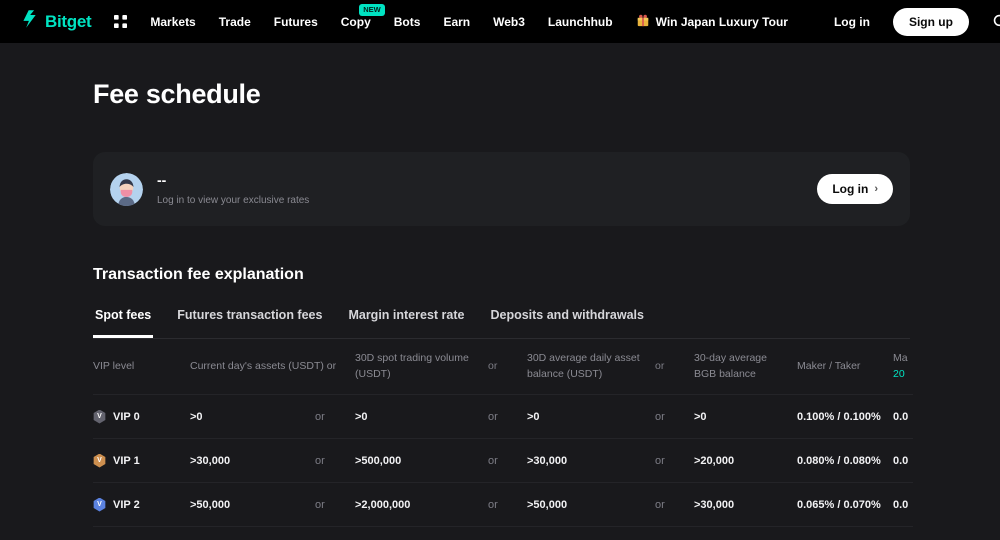 The image size is (1000, 540). Describe the element at coordinates (721, 21) in the screenshot. I see `nav-promo-label: Win Japan Luxury Tour` at that location.